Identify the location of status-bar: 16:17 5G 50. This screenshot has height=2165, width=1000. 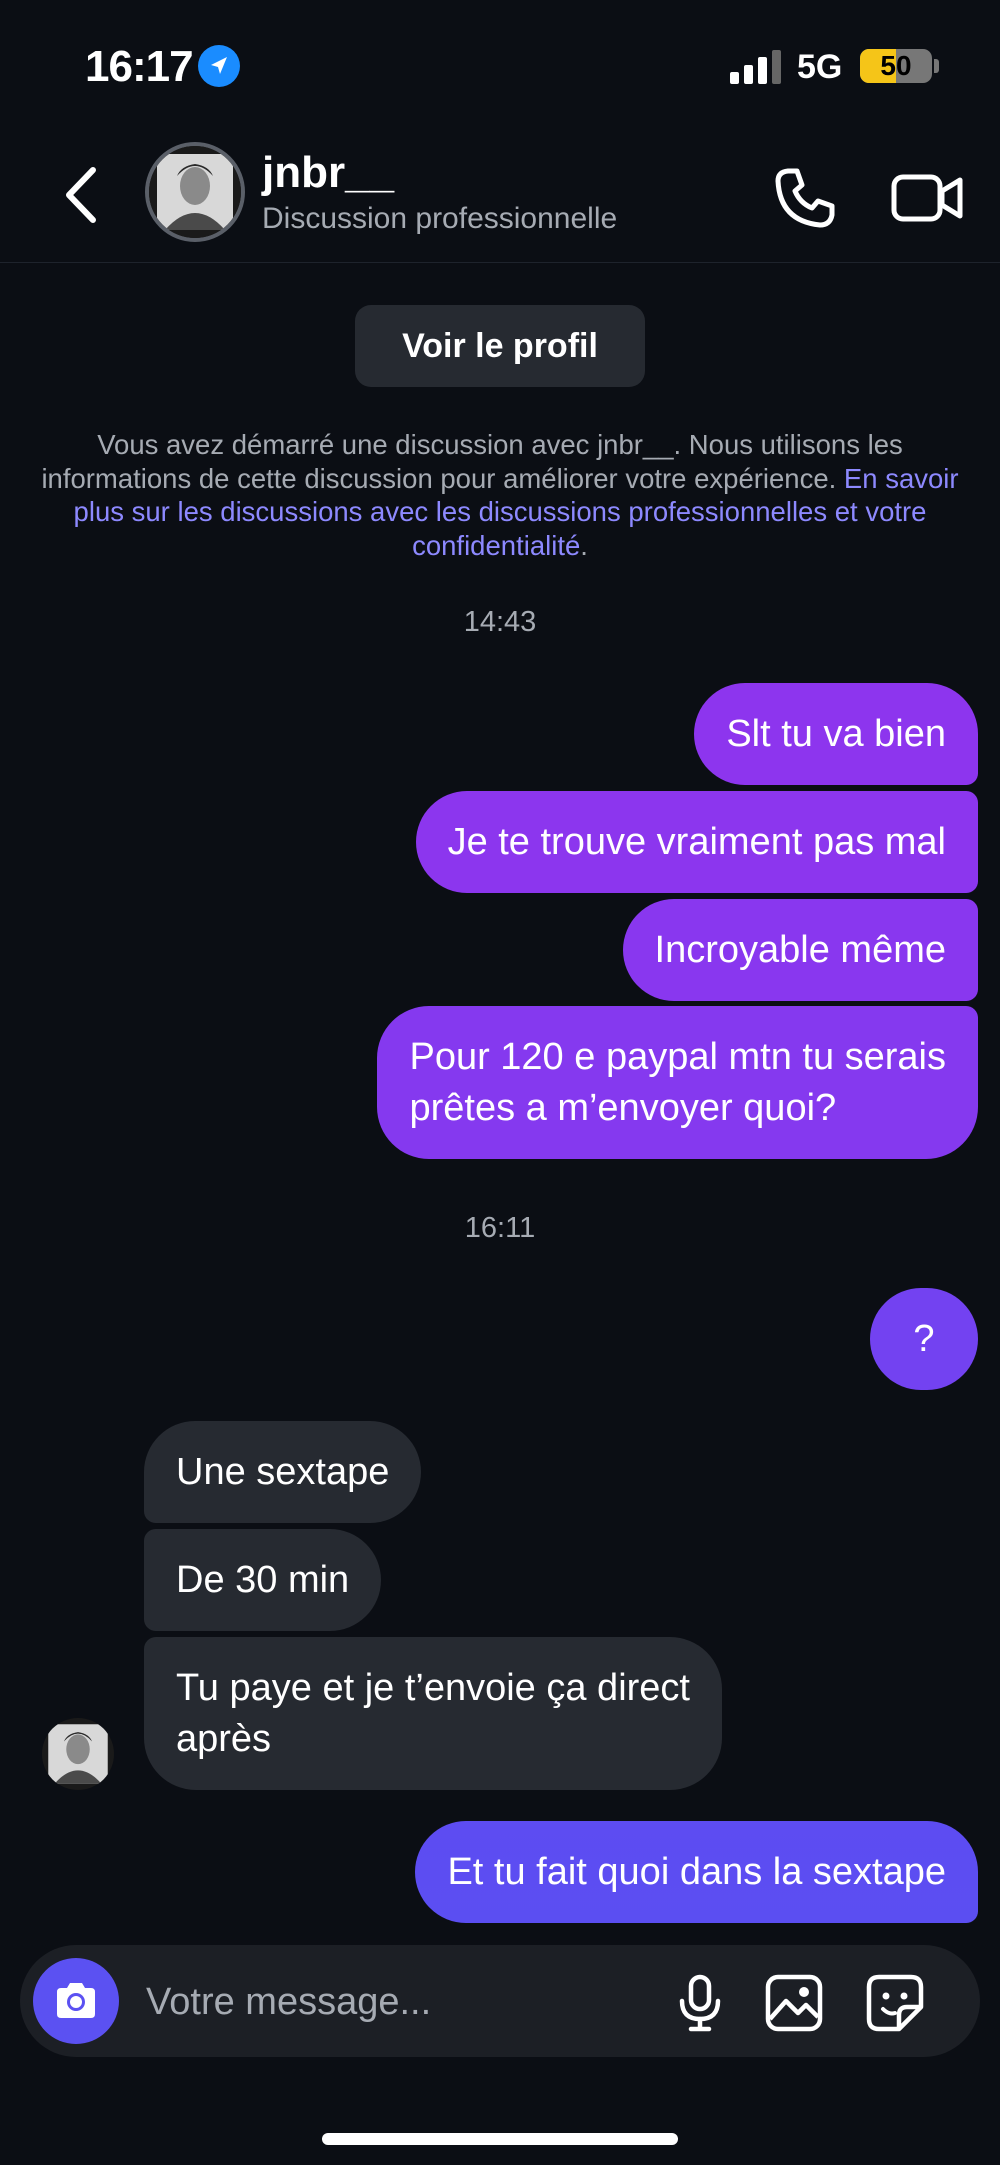
(500, 65).